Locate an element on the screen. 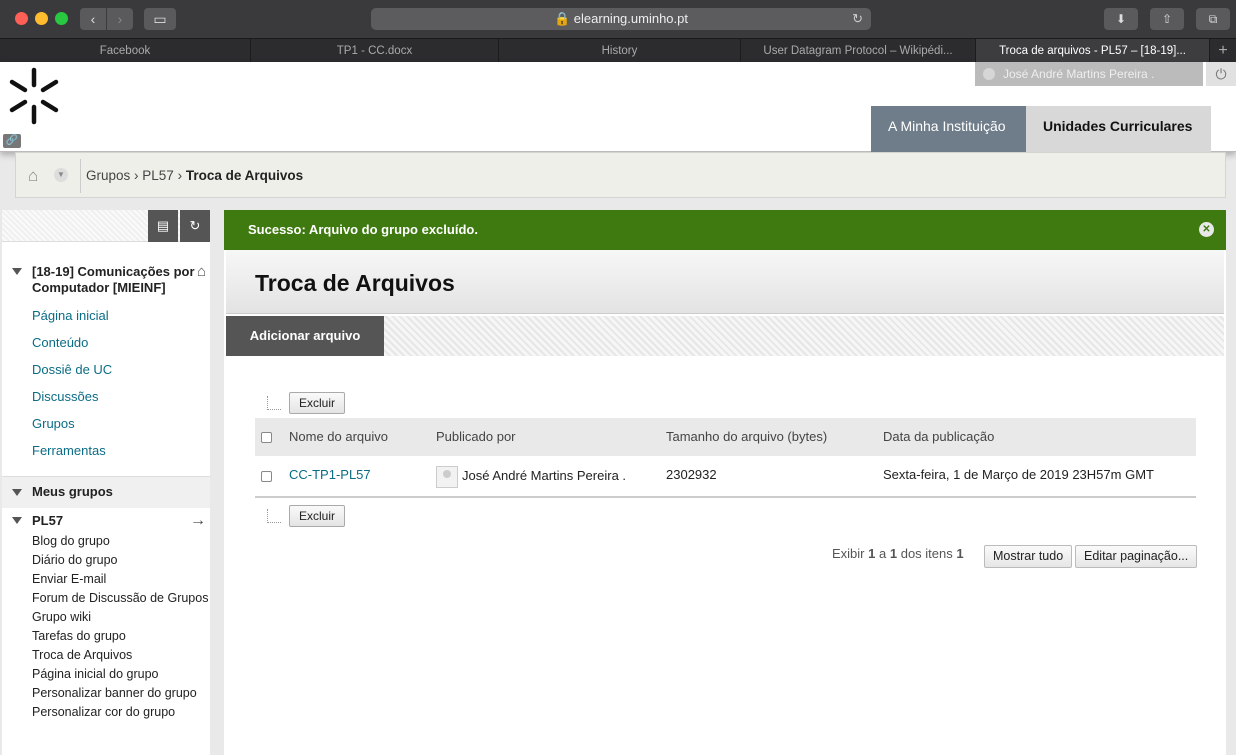 The image size is (1236, 755). tab-facebook: Facebook is located at coordinates (125, 51).